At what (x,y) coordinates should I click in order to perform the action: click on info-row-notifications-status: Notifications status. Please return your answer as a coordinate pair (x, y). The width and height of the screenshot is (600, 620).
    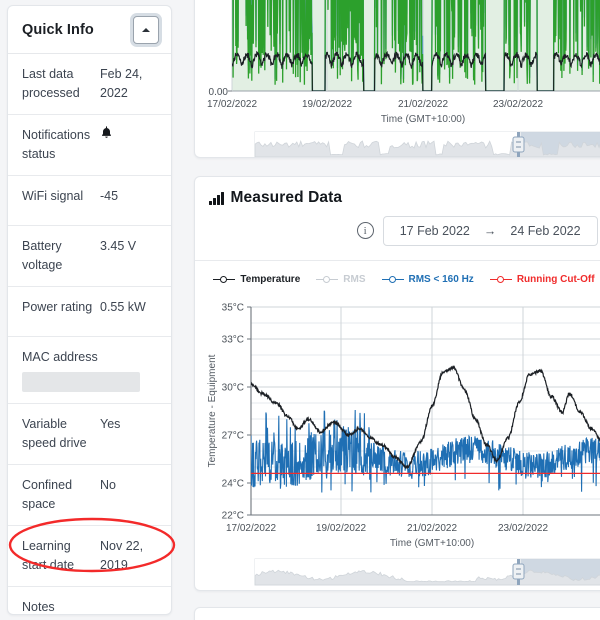
    Looking at the image, I should click on (89, 145).